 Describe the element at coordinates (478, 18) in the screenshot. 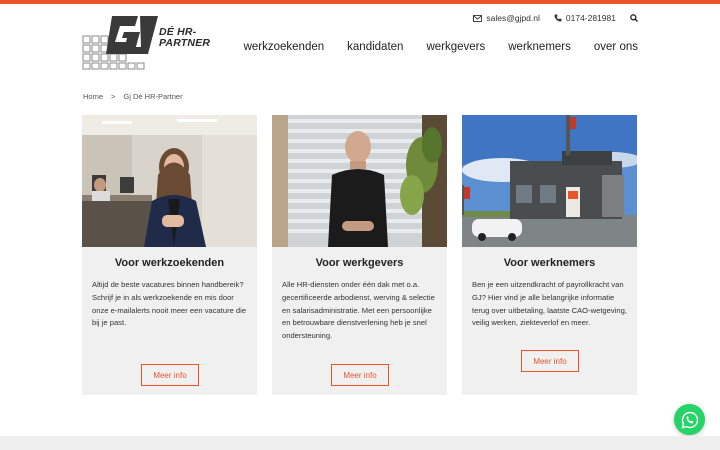

I see `envelope-icon` at that location.